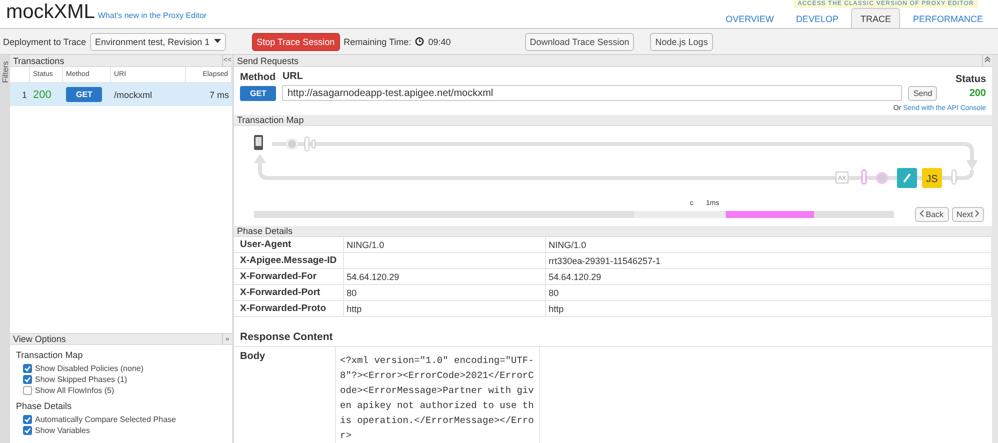  Describe the element at coordinates (158, 41) in the screenshot. I see `deployment-dropdown: Environment test, Revision 1` at that location.